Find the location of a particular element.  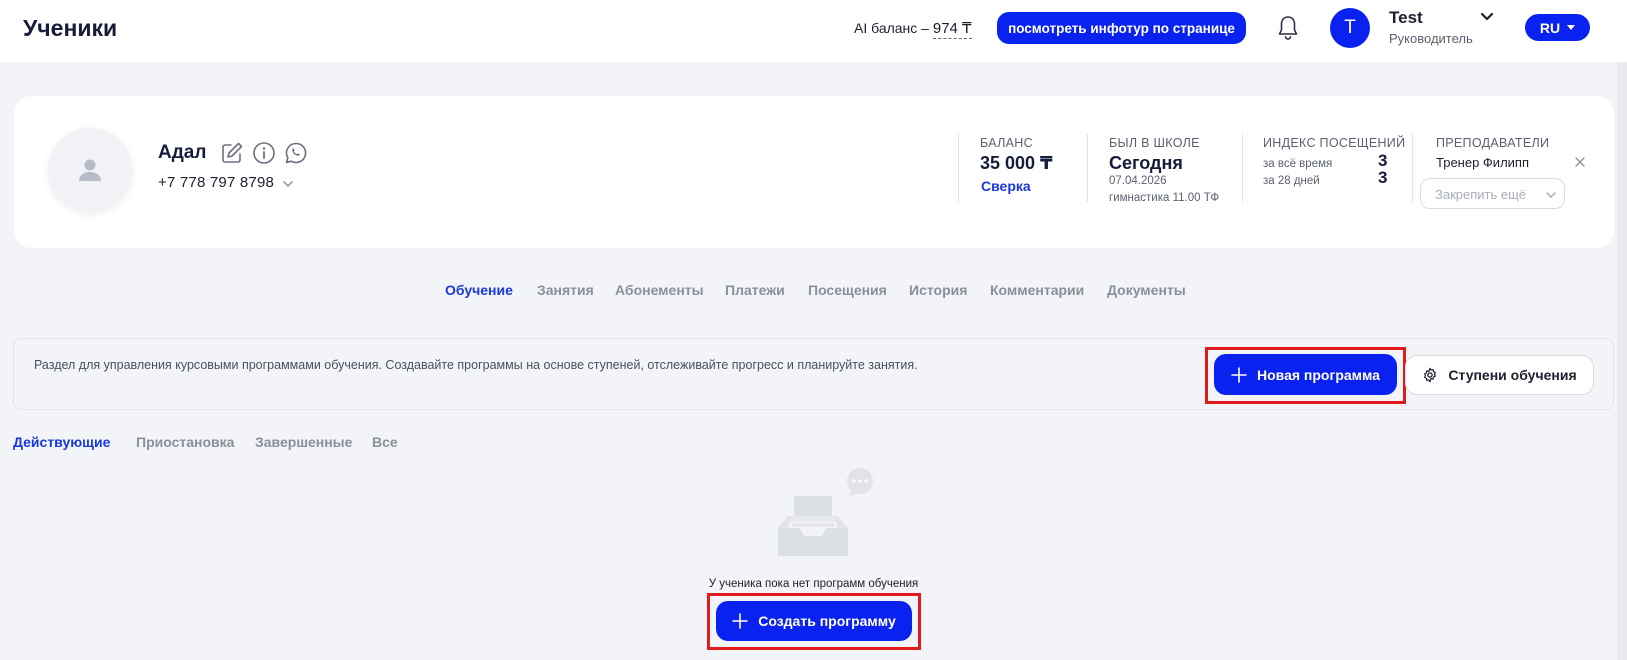

user-avatar: T is located at coordinates (1350, 28).